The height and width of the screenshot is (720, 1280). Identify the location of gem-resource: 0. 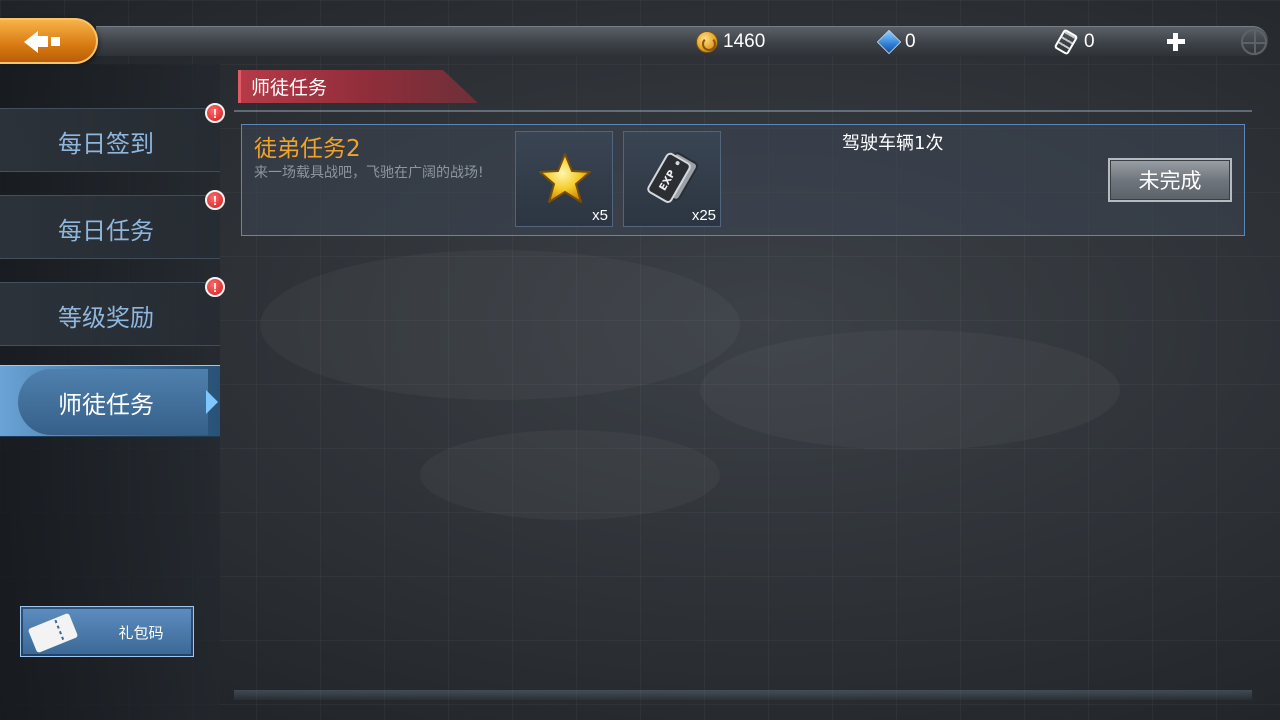
(896, 42).